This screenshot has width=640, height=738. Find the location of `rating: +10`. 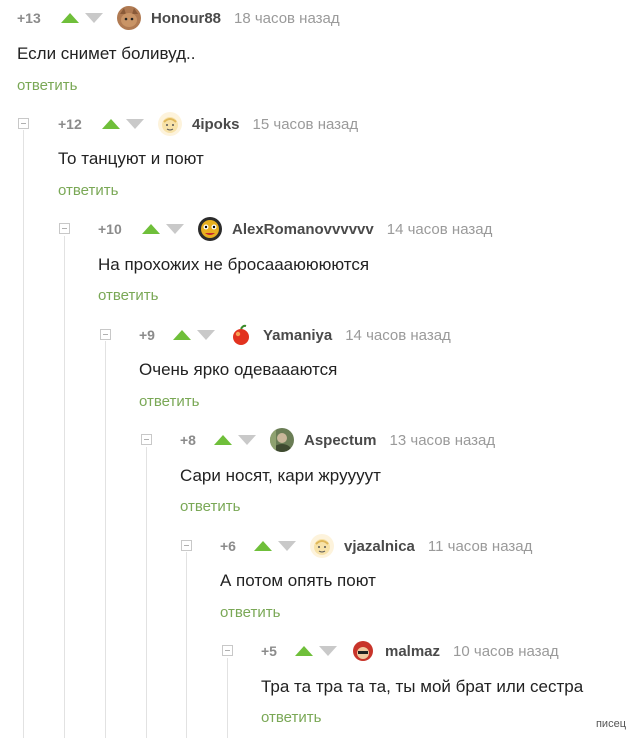

rating: +10 is located at coordinates (110, 229).